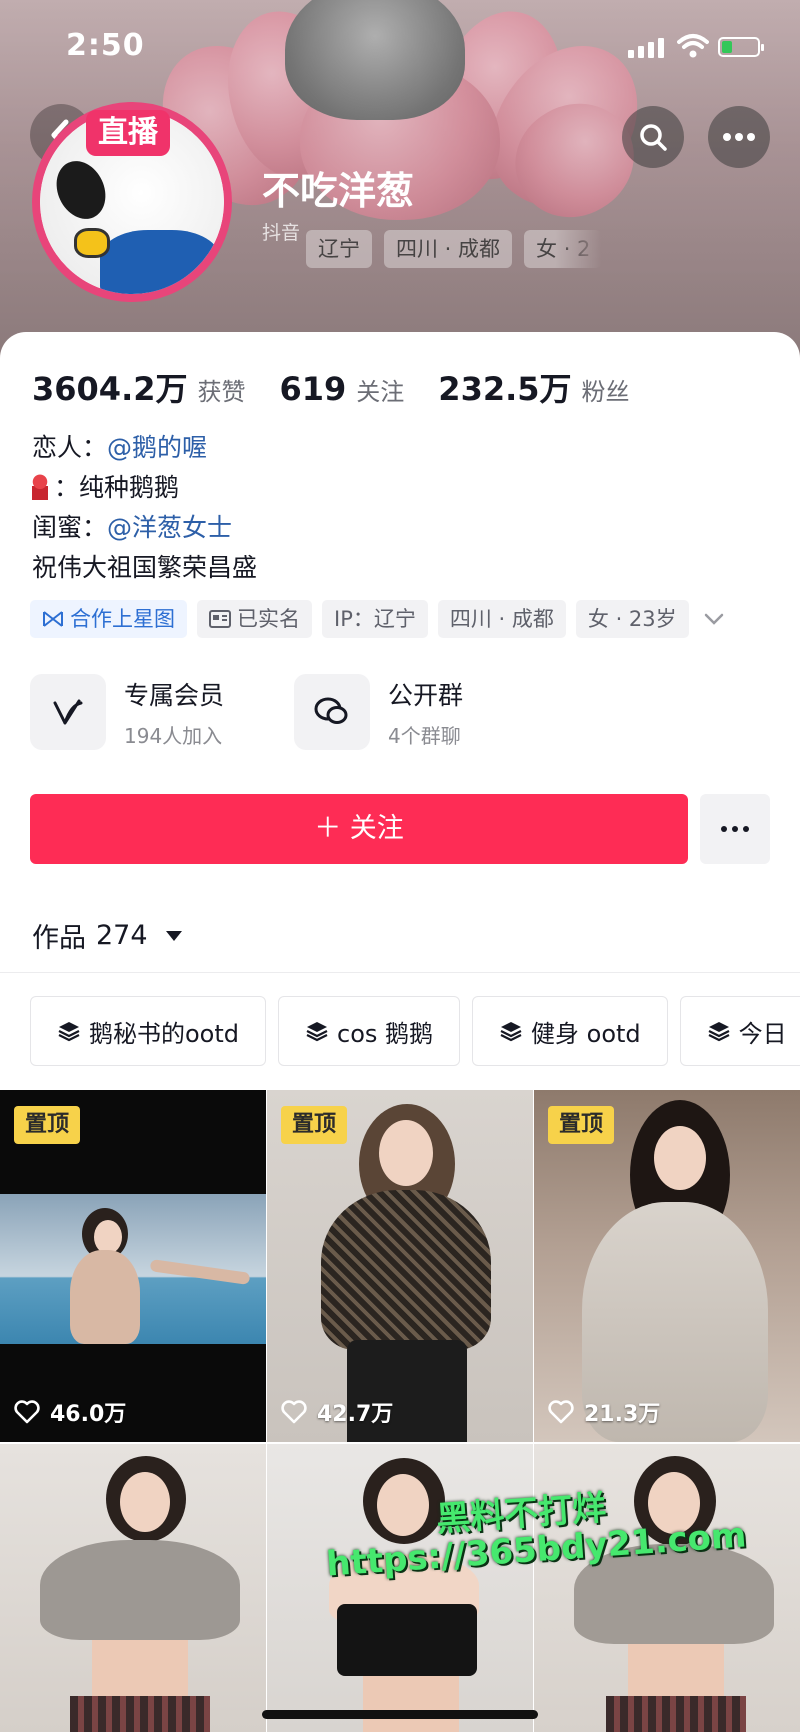 The height and width of the screenshot is (1732, 800). I want to click on location-tag: 四川 · 成都, so click(501, 619).